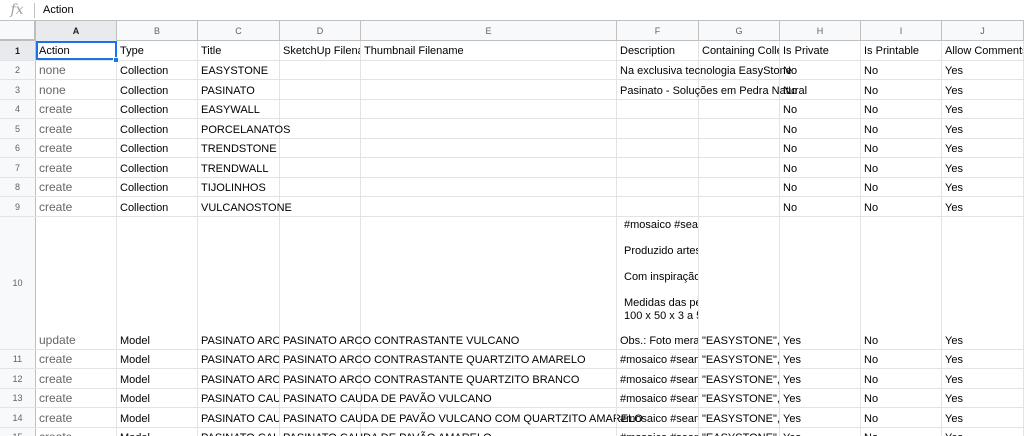 The width and height of the screenshot is (1024, 436). What do you see at coordinates (157, 187) in the screenshot?
I see `cell-b8: Collection` at bounding box center [157, 187].